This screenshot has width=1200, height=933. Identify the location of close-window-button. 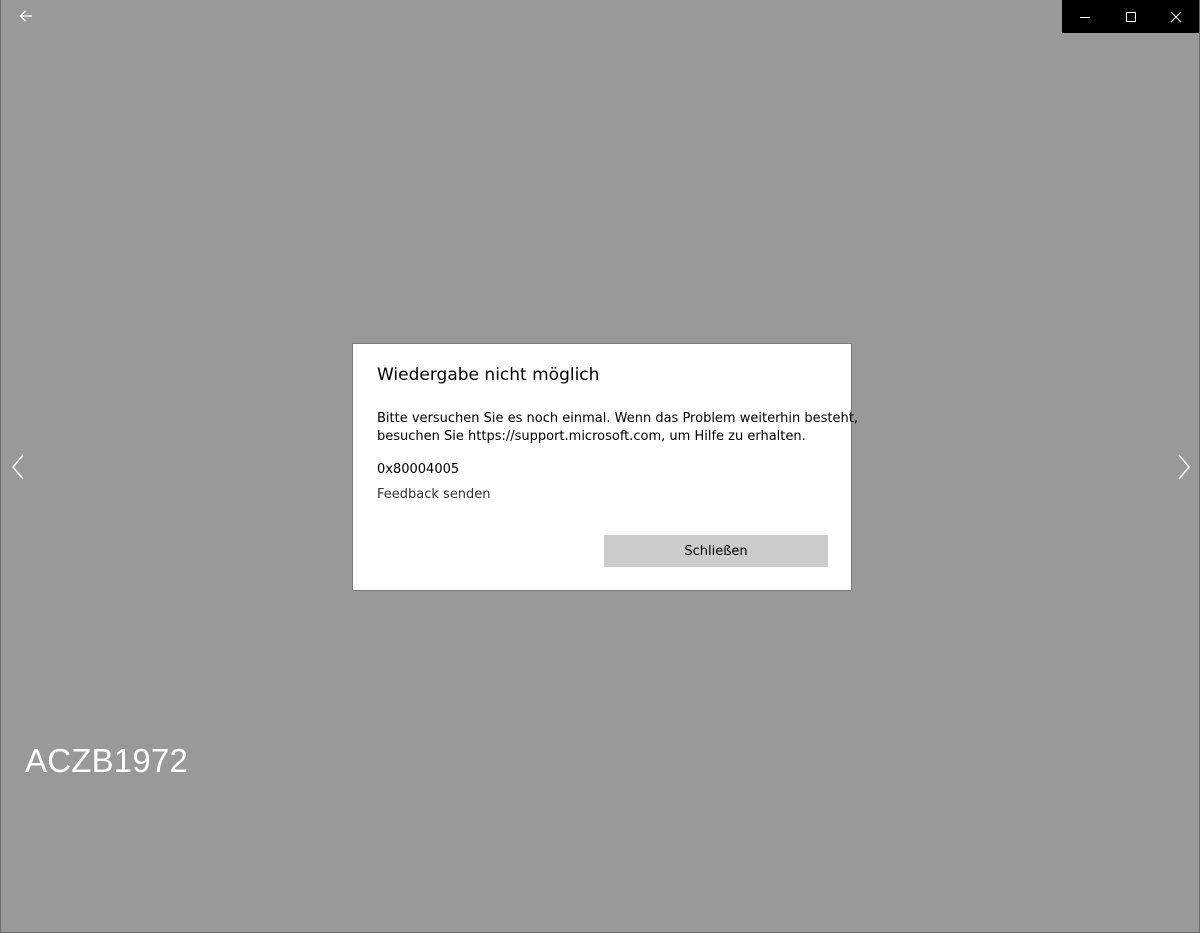
(1176, 16).